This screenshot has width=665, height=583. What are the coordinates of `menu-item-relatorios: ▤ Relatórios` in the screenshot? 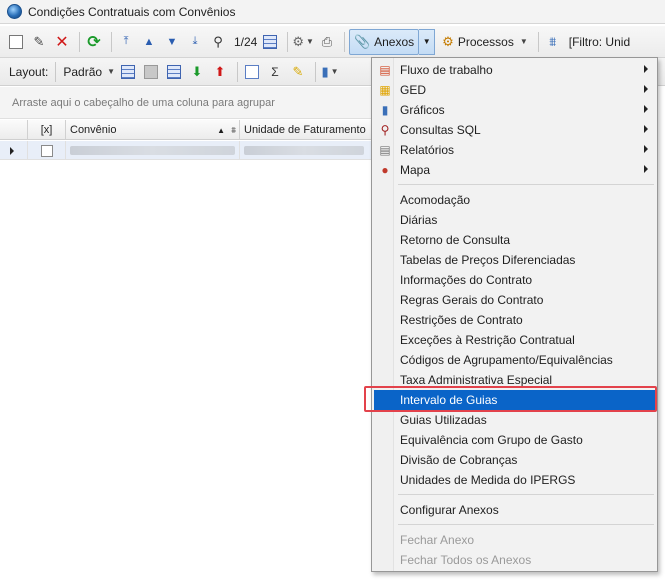 It's located at (515, 150).